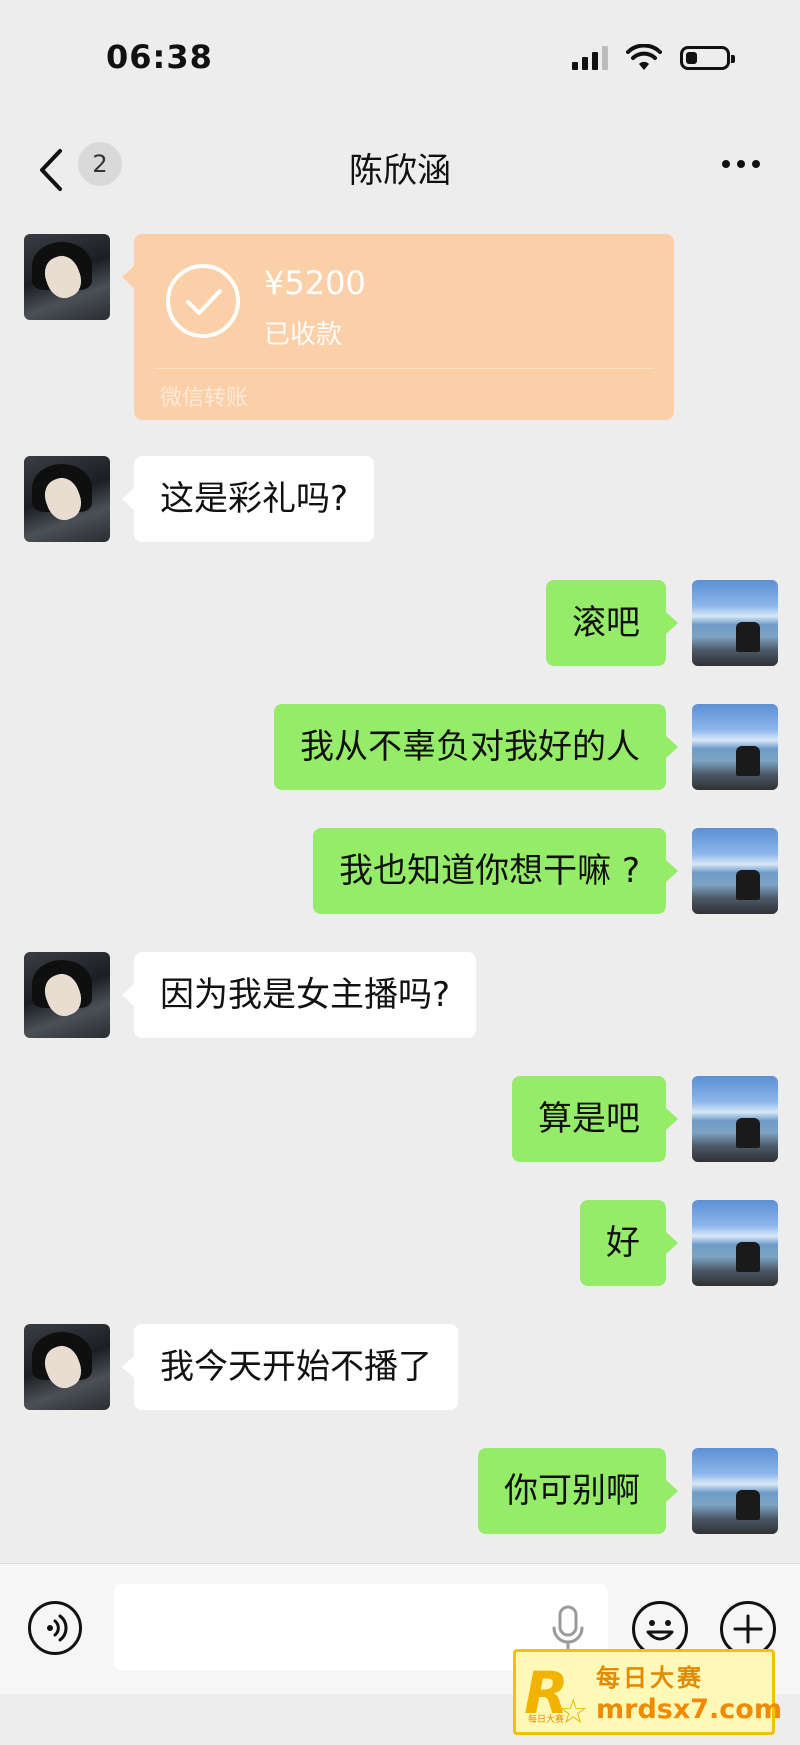 The height and width of the screenshot is (1745, 800). What do you see at coordinates (476, 747) in the screenshot?
I see `message-bubble: 我从不辜负对我好的人` at bounding box center [476, 747].